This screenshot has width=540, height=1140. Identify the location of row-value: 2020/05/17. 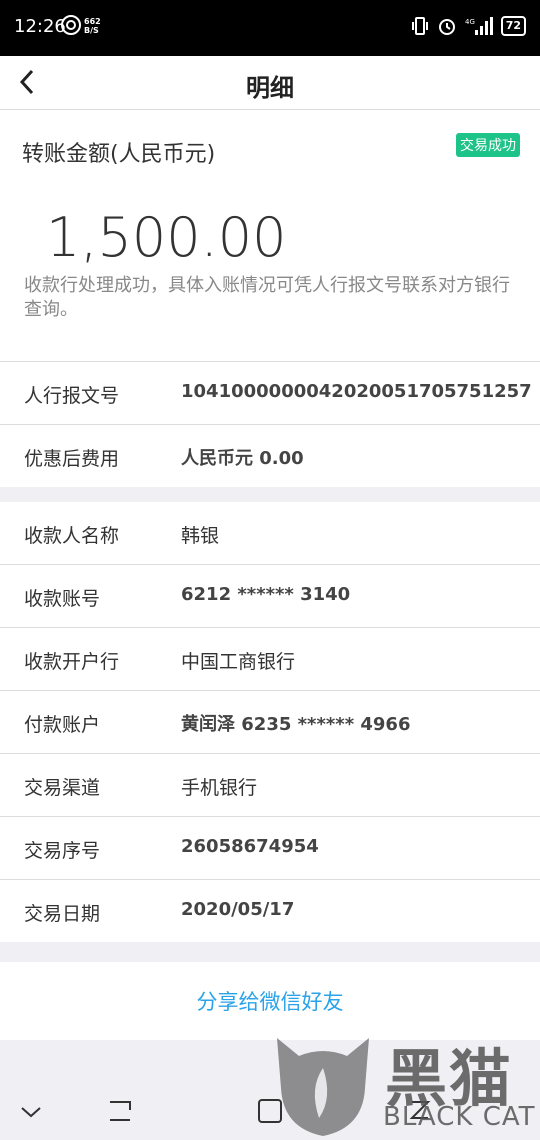
(238, 909).